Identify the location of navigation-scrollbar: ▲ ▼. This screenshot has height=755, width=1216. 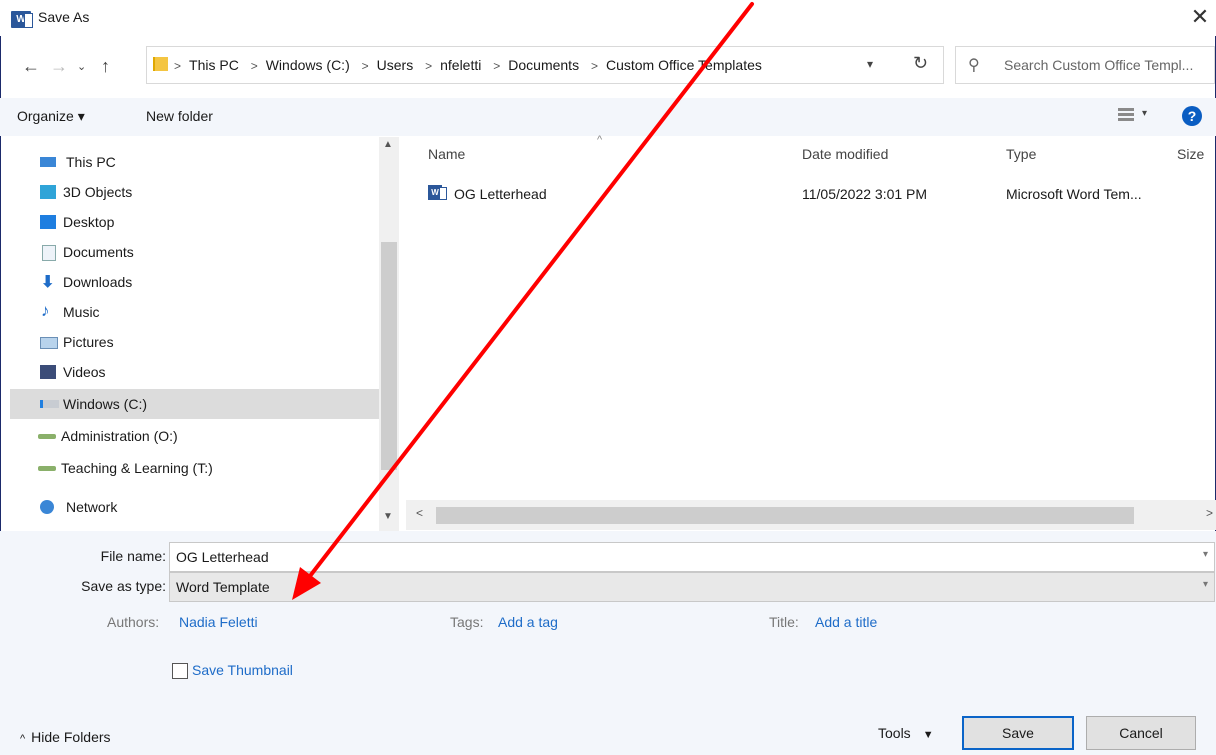
(389, 334).